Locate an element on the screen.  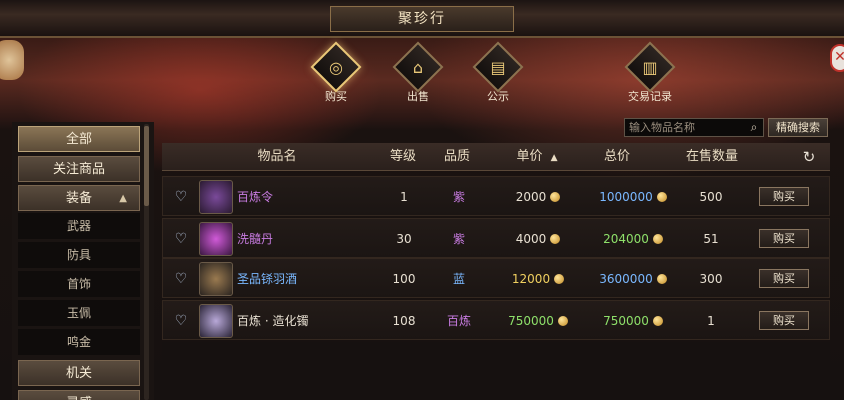
item-name: 洗髓丹 is located at coordinates (255, 239).